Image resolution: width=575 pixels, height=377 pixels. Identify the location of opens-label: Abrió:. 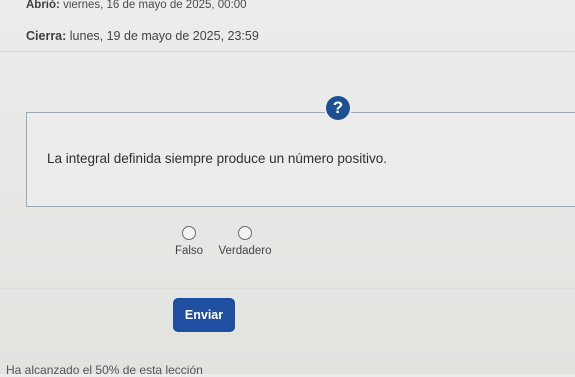
(43, 5).